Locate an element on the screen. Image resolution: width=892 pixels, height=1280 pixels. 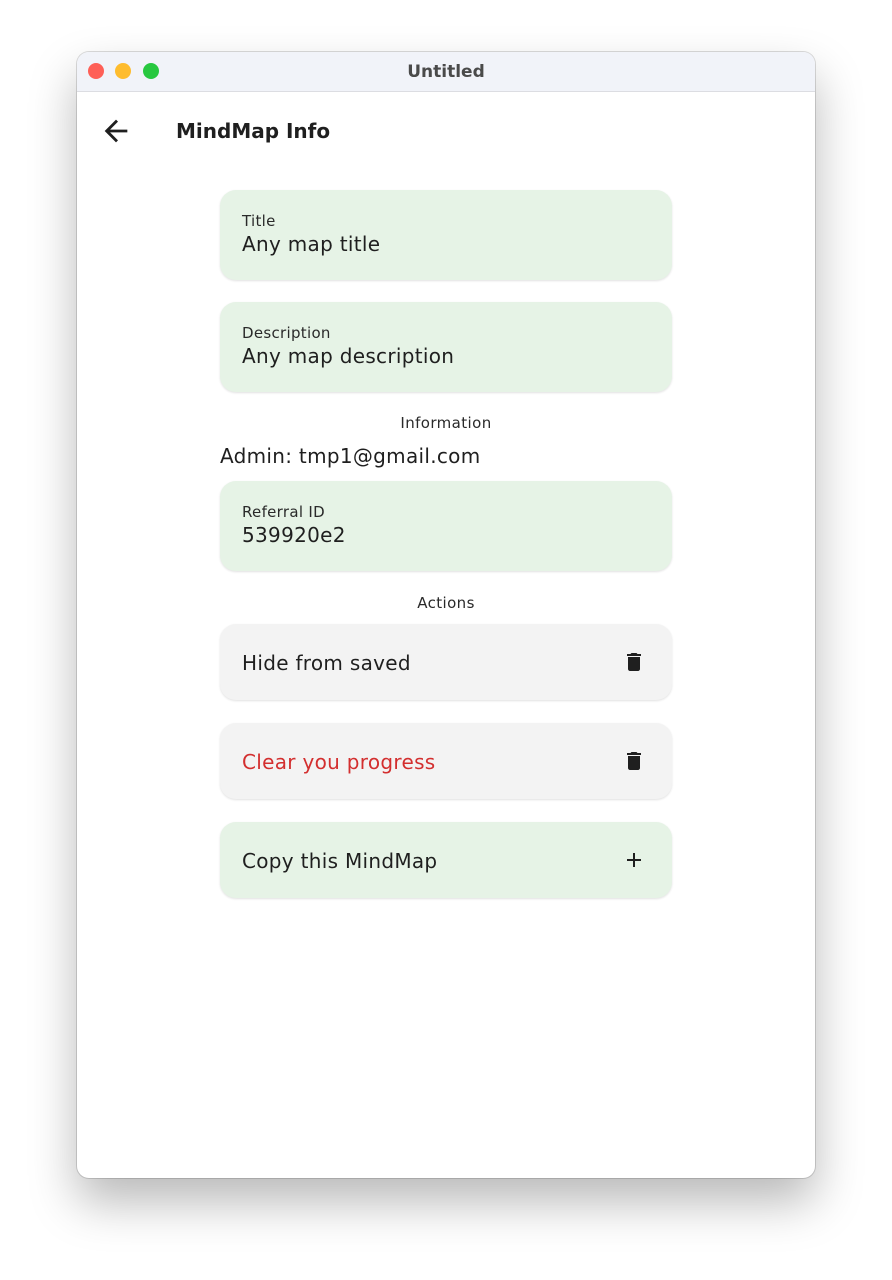
hide-from-saved-label: Hide from saved is located at coordinates (326, 663).